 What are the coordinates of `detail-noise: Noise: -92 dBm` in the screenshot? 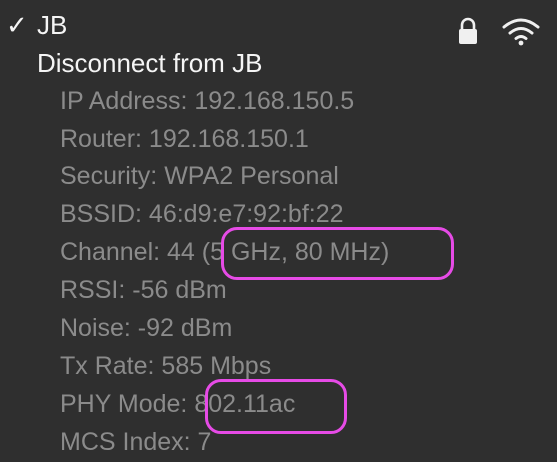 It's located at (146, 328).